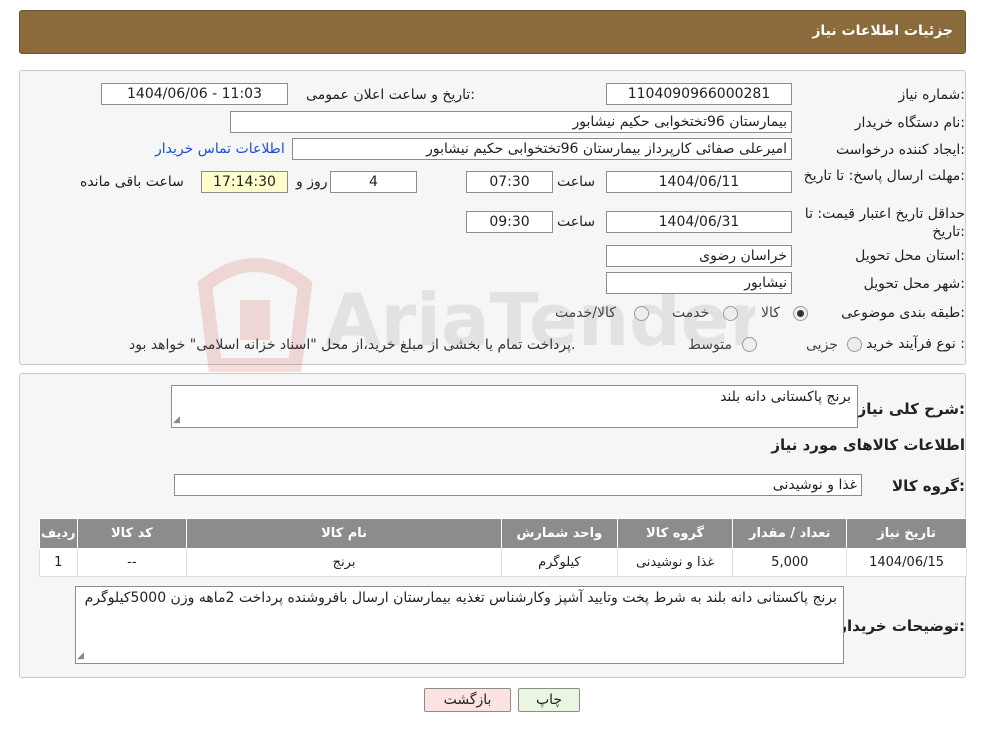  Describe the element at coordinates (699, 182) in the screenshot. I see `deadline-date-field: 1404/06/11` at that location.